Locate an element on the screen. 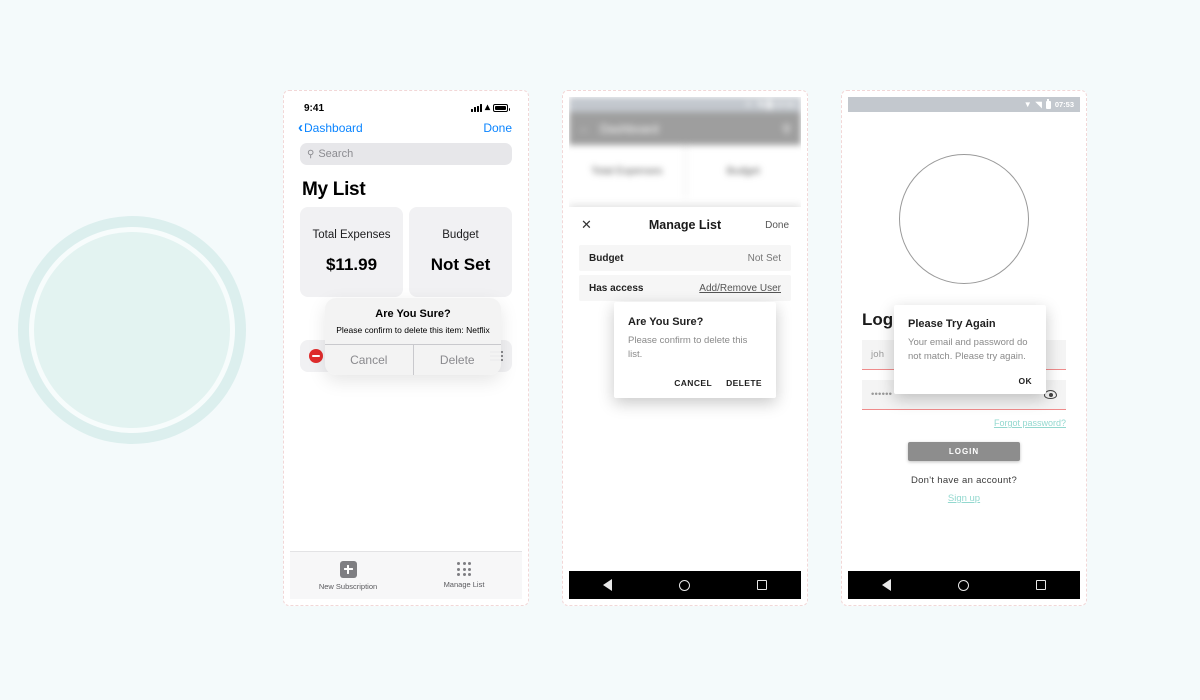 This screenshot has height=700, width=1200. ios-status-bar: 9:41 ▴ is located at coordinates (406, 108).